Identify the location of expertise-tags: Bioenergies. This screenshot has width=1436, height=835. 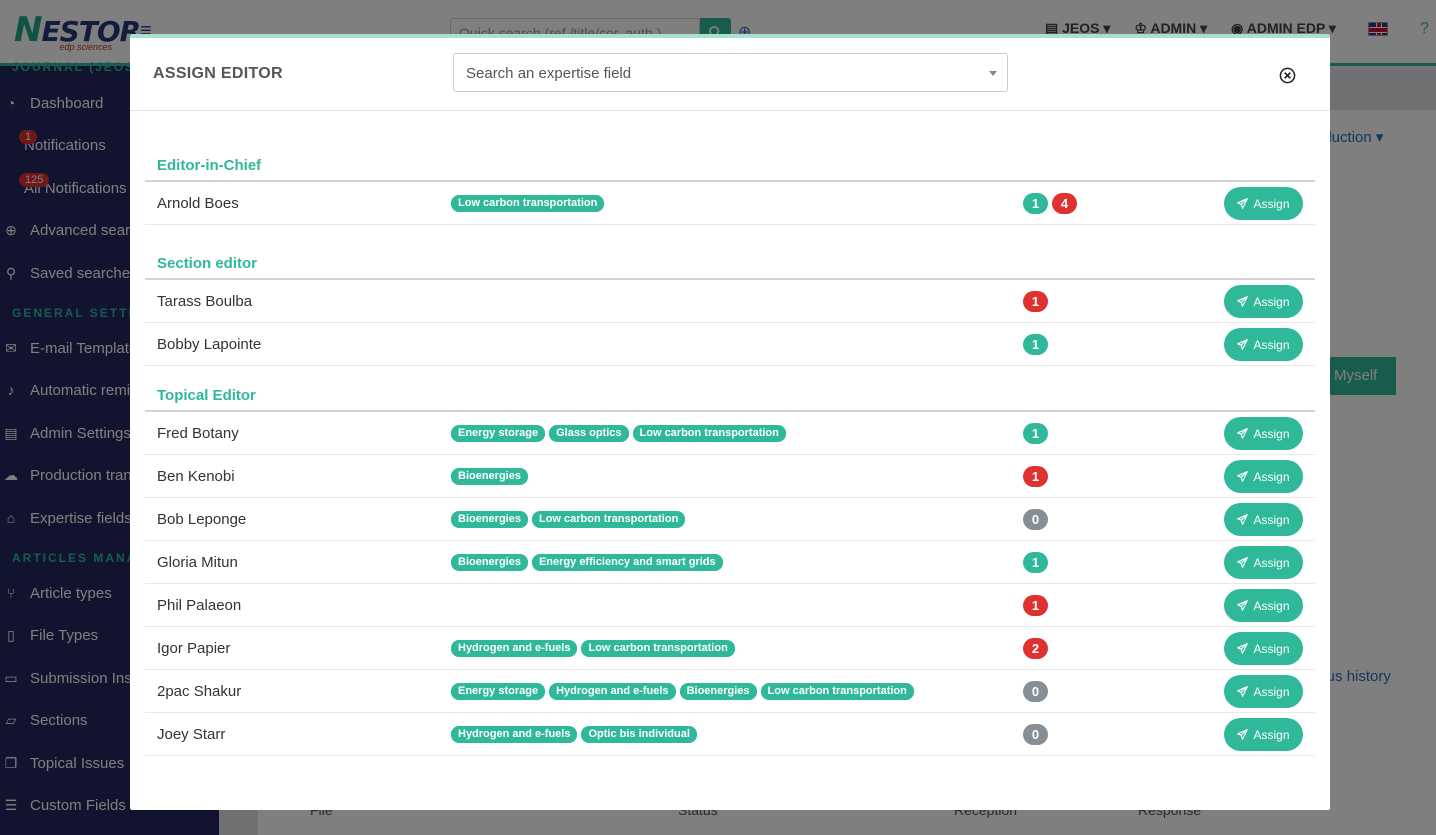
(489, 476).